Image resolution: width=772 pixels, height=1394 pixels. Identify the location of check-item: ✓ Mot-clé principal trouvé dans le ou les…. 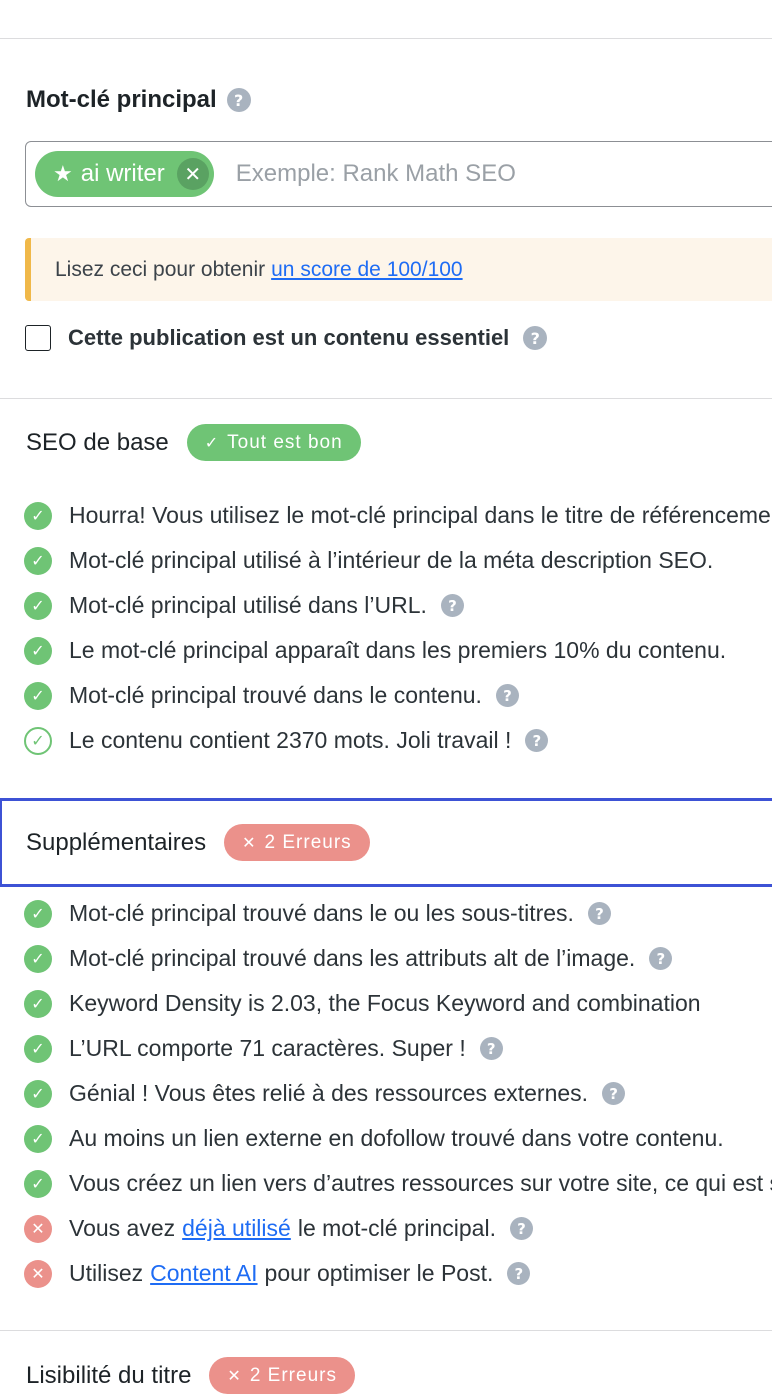
(398, 913).